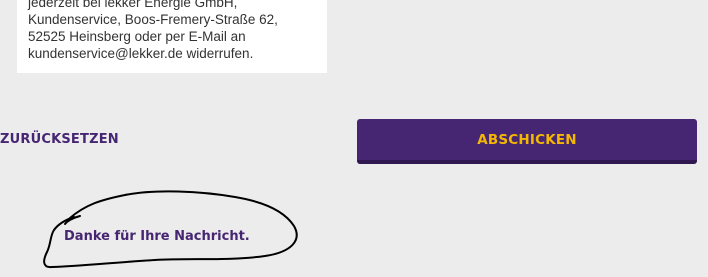 This screenshot has height=277, width=708. I want to click on reset-button: ZURÜCKSETZEN, so click(59, 139).